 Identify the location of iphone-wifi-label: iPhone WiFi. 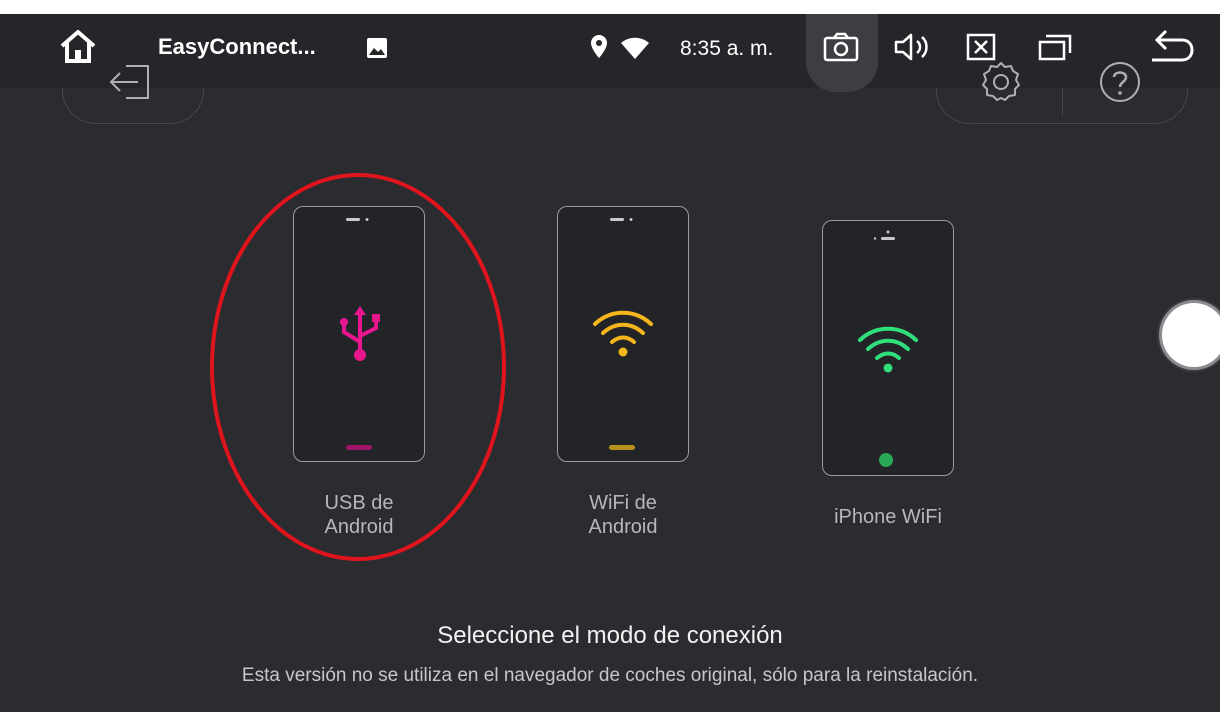
(888, 517).